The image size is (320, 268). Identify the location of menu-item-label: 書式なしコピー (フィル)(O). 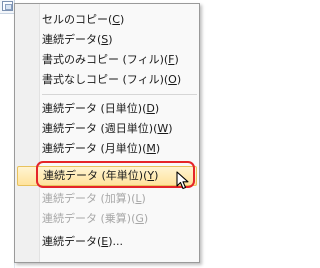
(112, 79).